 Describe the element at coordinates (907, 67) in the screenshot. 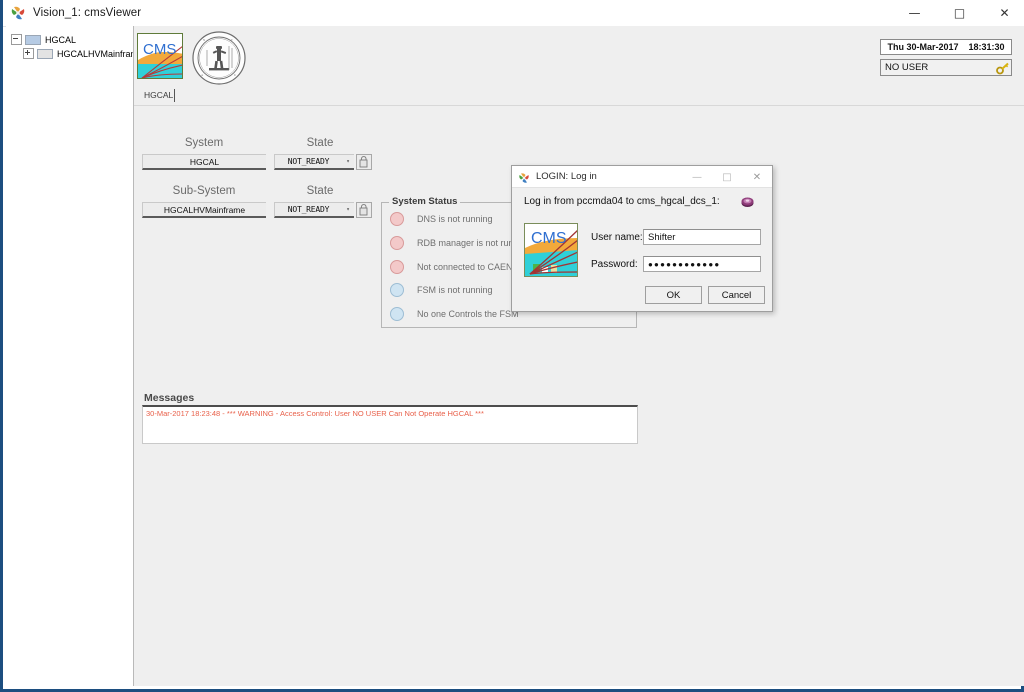

I see `user-value: NO USER` at that location.